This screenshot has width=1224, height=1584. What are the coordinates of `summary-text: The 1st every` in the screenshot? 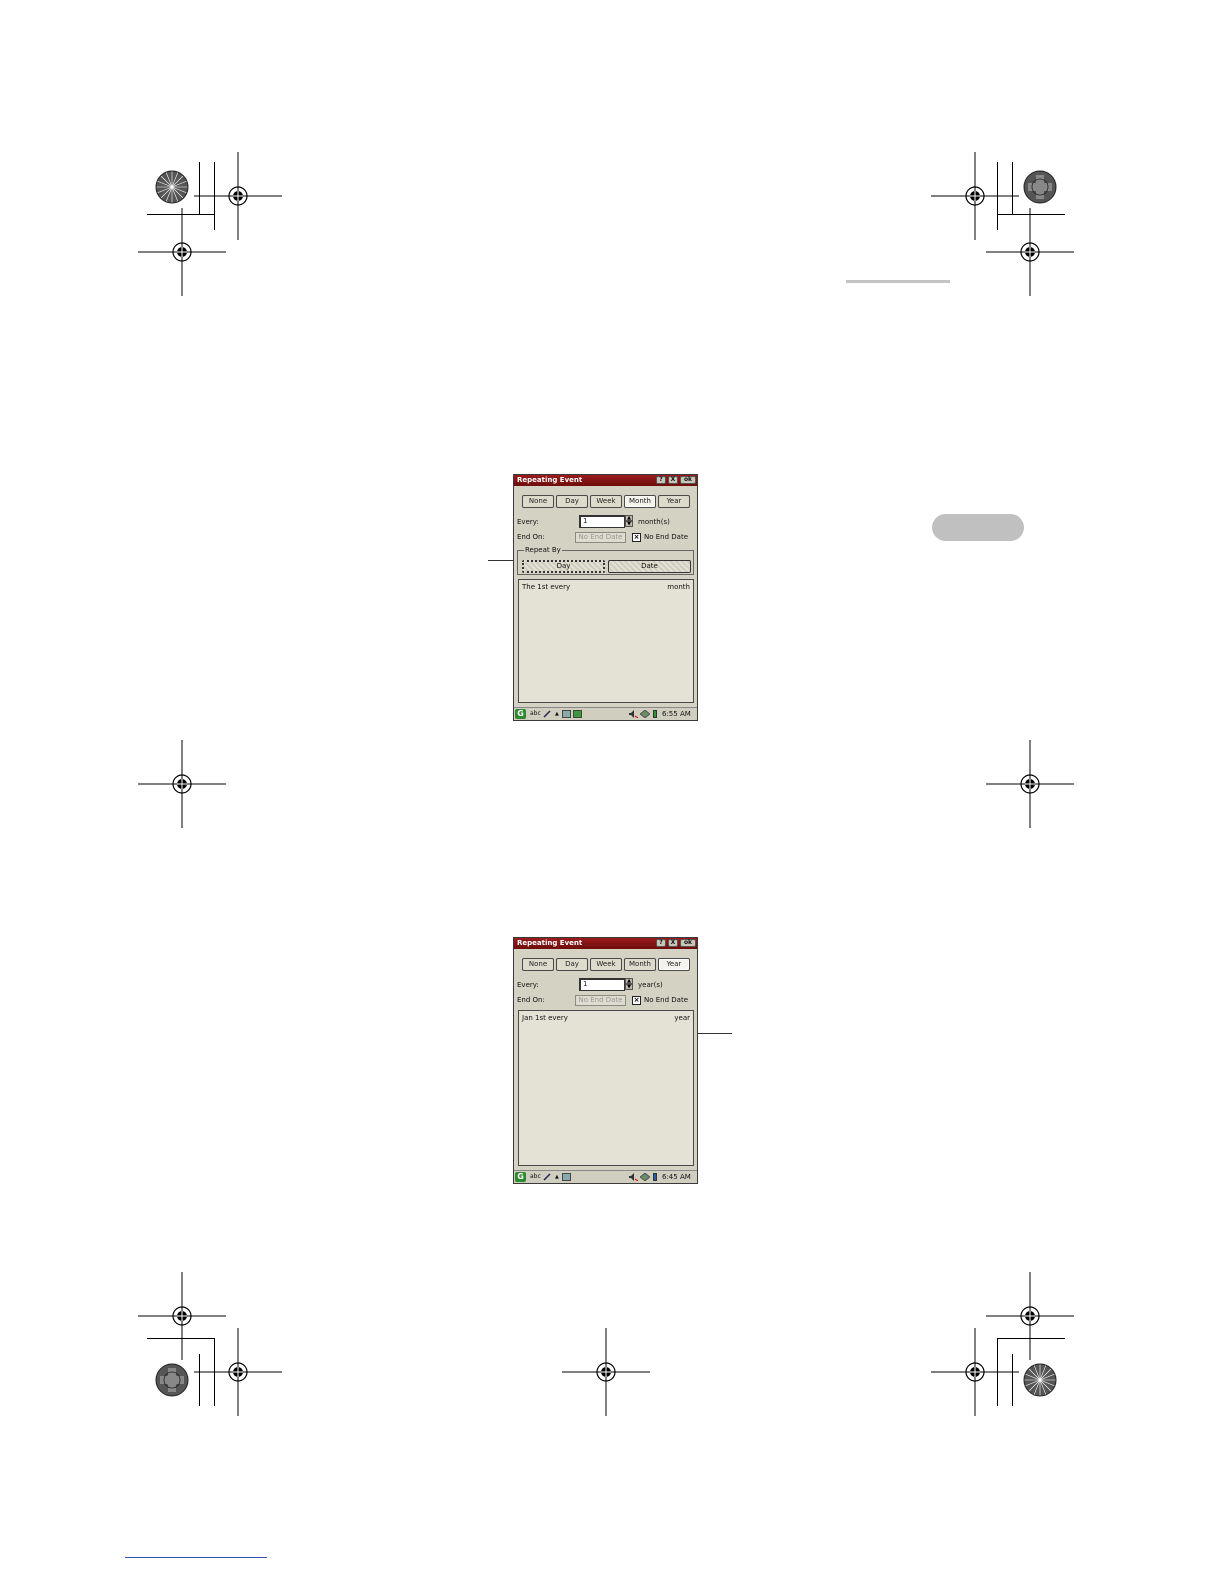 It's located at (546, 587).